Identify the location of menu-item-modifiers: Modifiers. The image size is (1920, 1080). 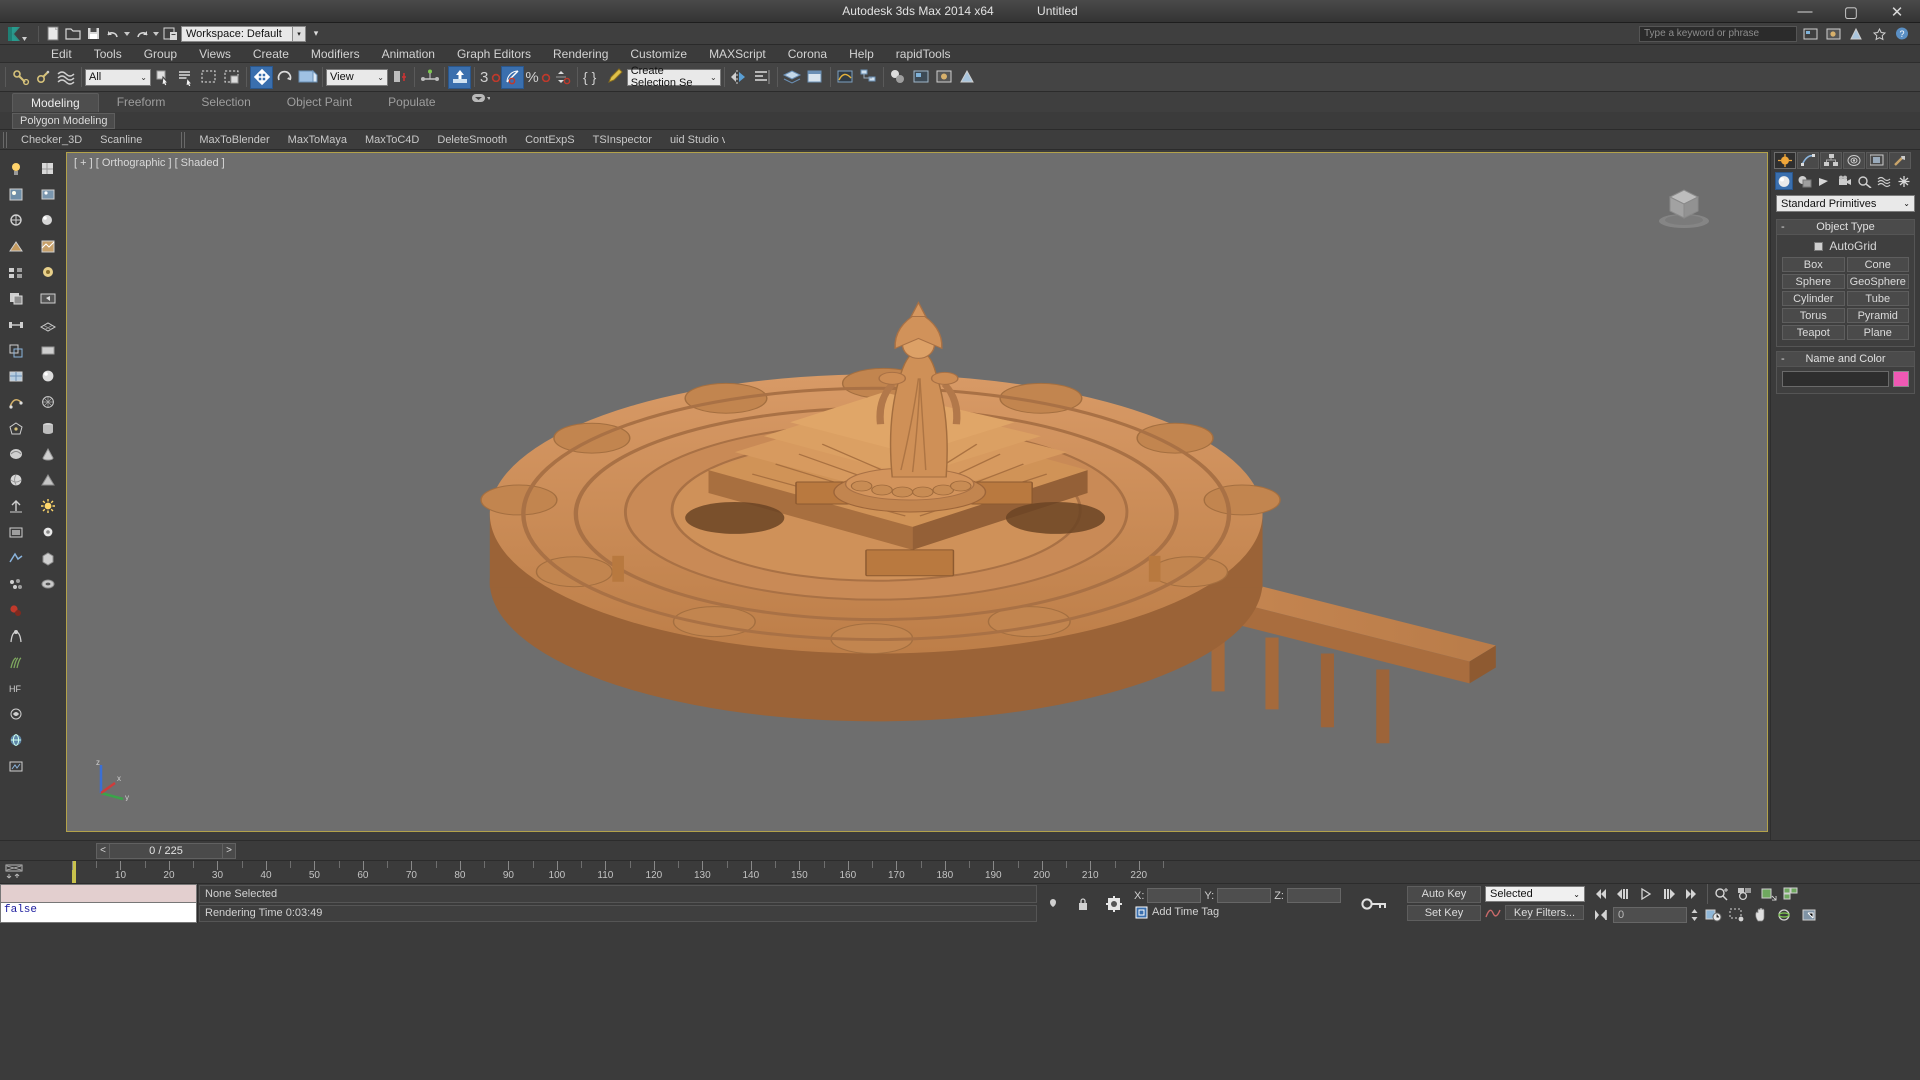
(335, 54).